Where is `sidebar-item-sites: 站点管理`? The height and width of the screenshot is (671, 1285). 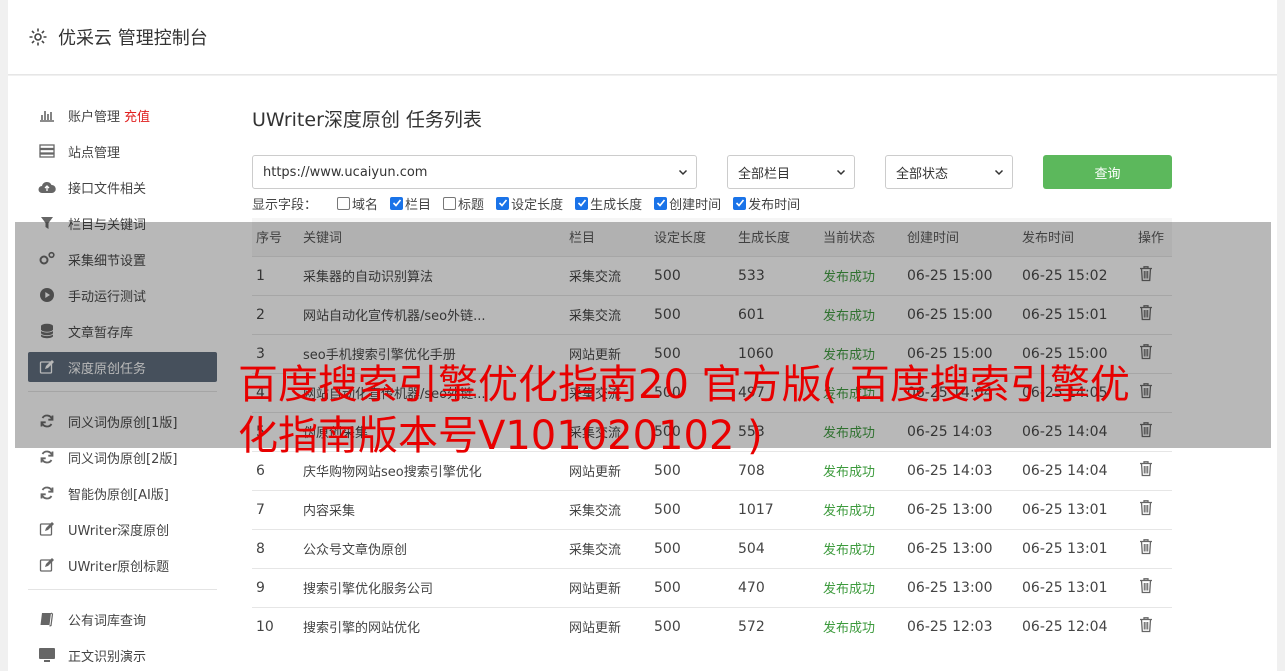
sidebar-item-sites: 站点管理 is located at coordinates (122, 151).